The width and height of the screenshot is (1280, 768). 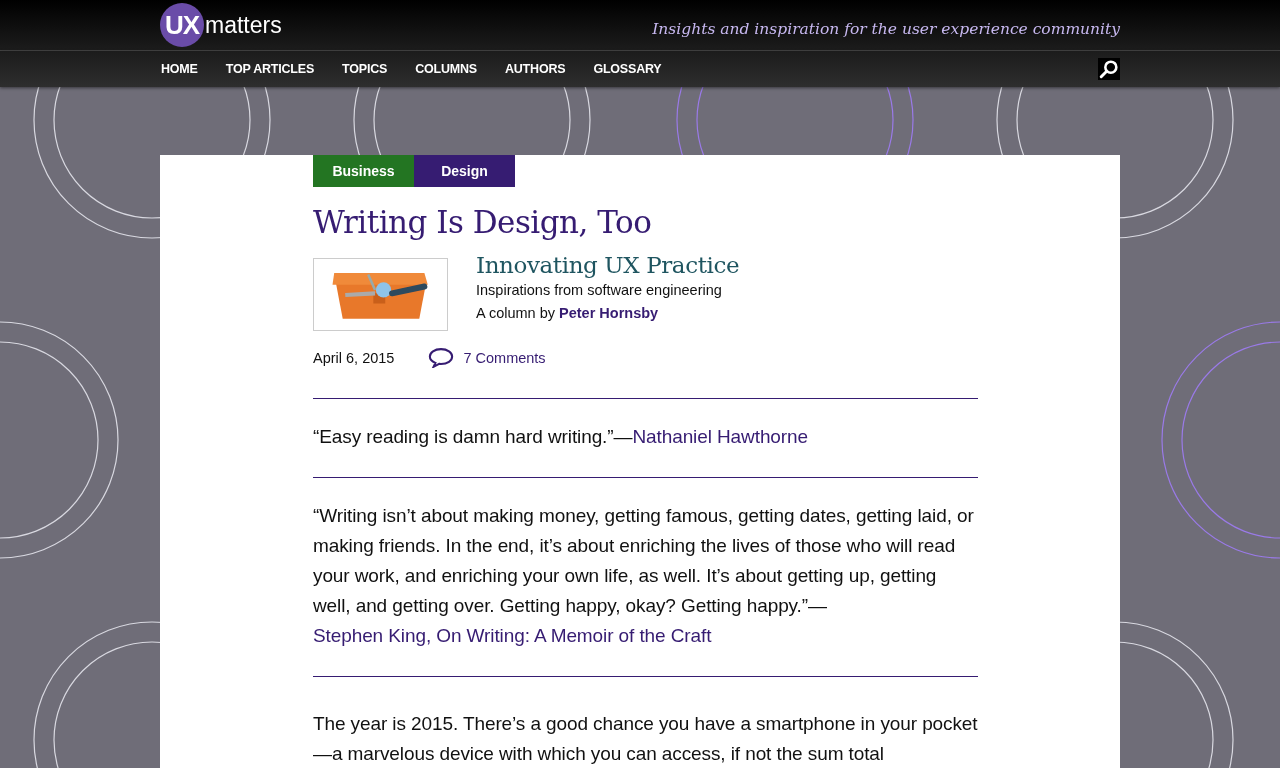 I want to click on article-title: Writing Is Design, Too, so click(x=483, y=222).